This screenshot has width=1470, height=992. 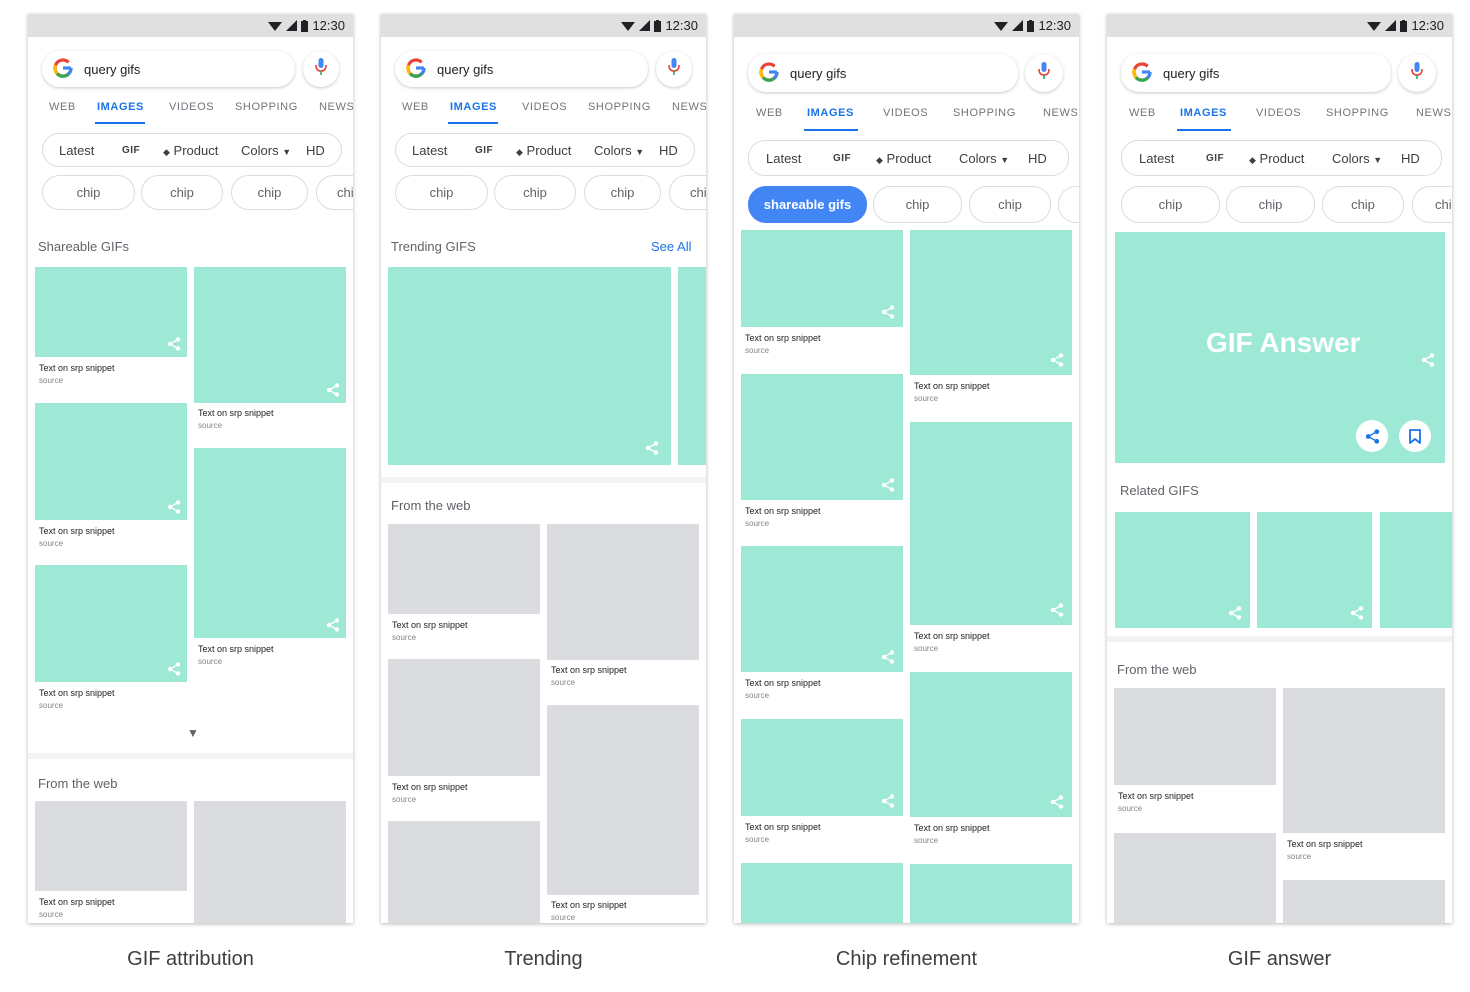 What do you see at coordinates (1068, 204) in the screenshot?
I see `chip-partial` at bounding box center [1068, 204].